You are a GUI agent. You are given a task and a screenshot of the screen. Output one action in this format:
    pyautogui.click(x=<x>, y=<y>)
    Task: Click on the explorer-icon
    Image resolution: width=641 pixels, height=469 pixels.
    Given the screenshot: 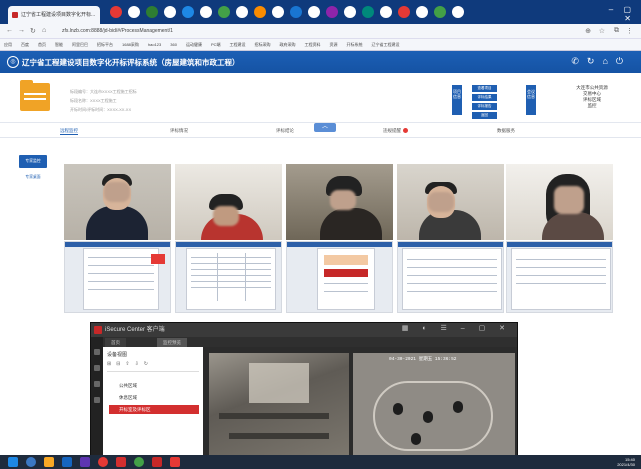 What is the action you would take?
    pyautogui.click(x=49, y=462)
    